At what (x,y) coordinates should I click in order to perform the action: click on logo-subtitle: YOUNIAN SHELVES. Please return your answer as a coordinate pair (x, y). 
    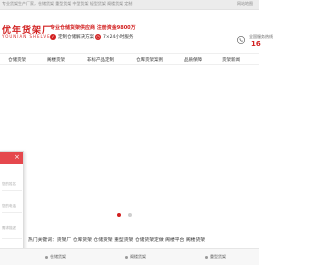
    Looking at the image, I should click on (28, 36).